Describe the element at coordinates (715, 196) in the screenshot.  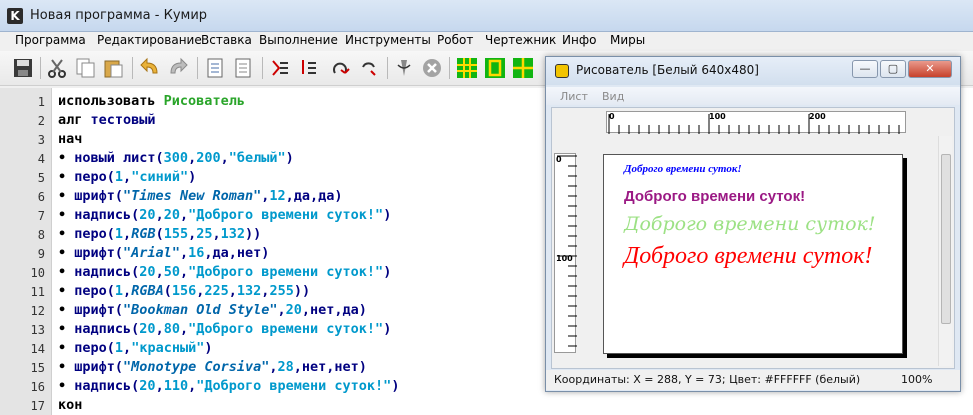
I see `drawn-text-arial: Доброго времени суток!` at that location.